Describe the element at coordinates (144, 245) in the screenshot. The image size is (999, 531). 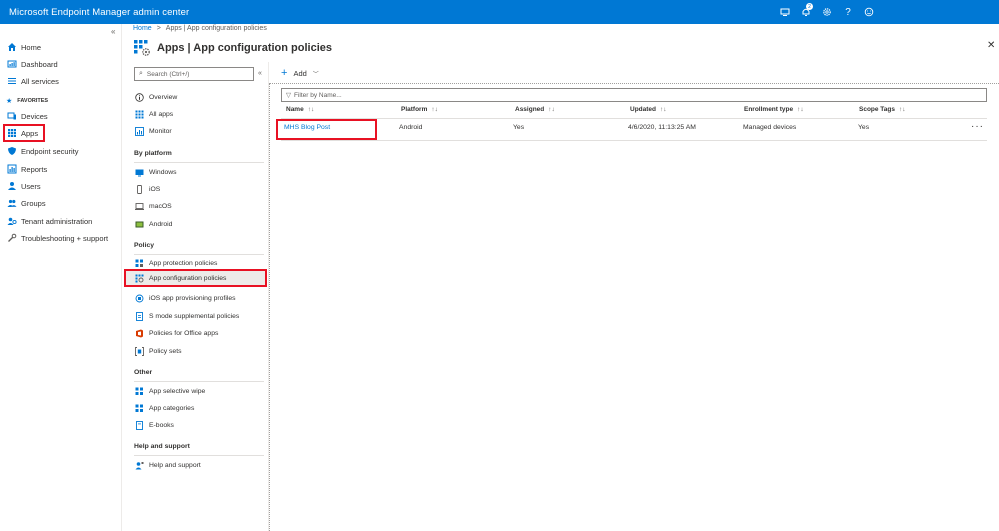
I see `section-policy: Policy` at that location.